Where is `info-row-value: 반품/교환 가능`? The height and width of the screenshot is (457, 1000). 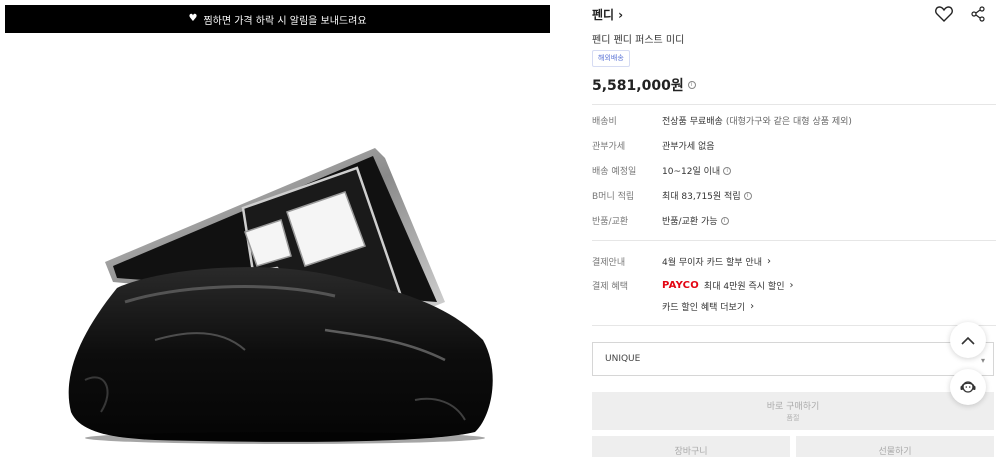 info-row-value: 반품/교환 가능 is located at coordinates (690, 222).